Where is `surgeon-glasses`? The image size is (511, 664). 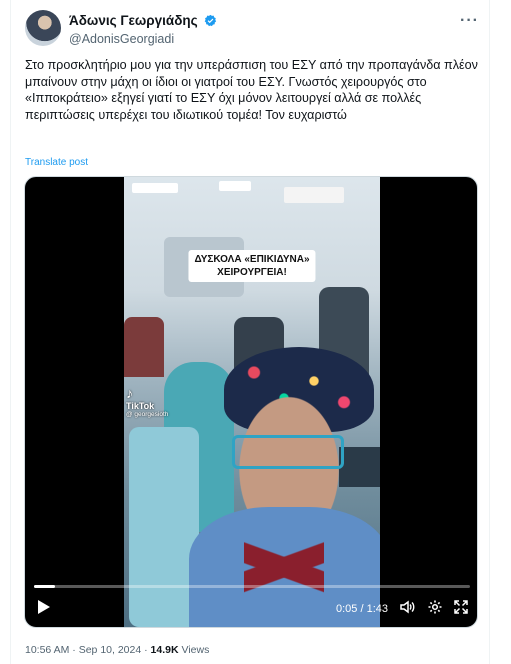 surgeon-glasses is located at coordinates (288, 452).